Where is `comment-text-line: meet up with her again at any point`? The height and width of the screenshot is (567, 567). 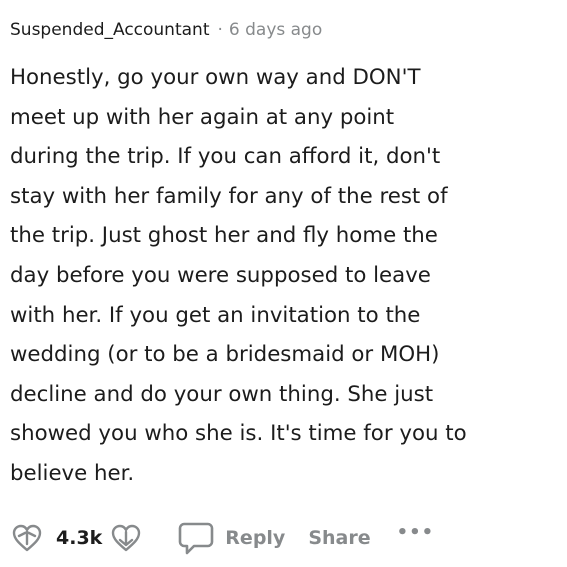
comment-text-line: meet up with her again at any point is located at coordinates (202, 117).